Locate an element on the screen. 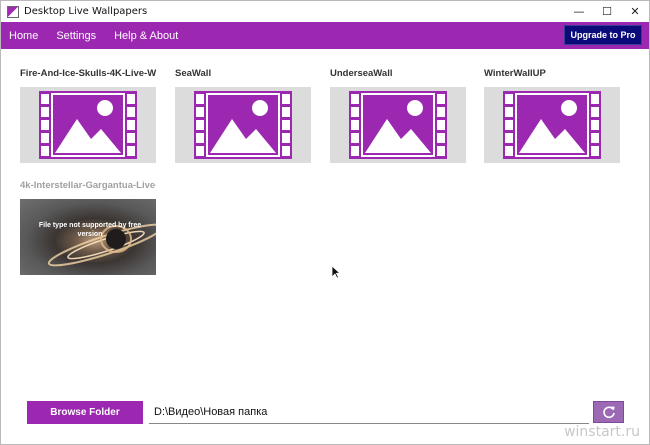  window-title: Desktop Live Wallpapers is located at coordinates (86, 11).